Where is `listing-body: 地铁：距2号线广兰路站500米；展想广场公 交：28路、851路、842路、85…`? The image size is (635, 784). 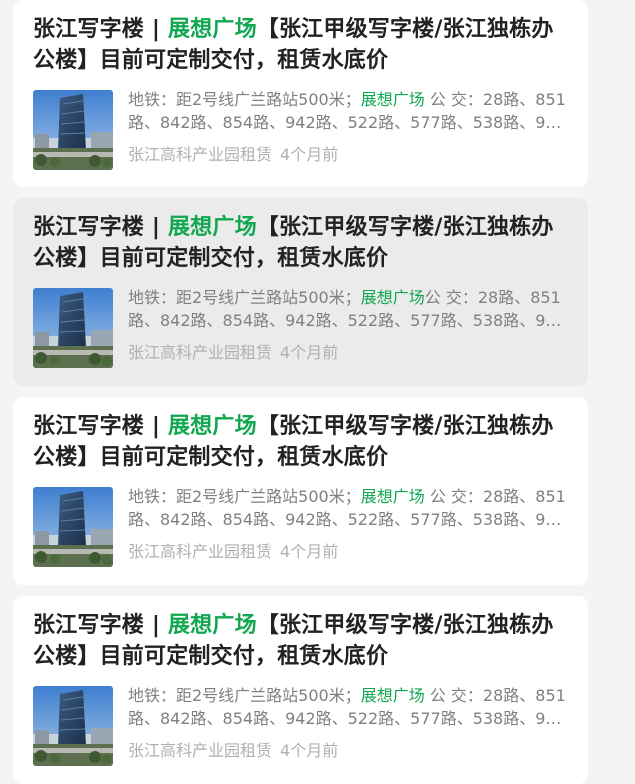 listing-body: 地铁：距2号线广兰路站500米；展想广场公 交：28路、851路、842路、85… is located at coordinates (300, 327).